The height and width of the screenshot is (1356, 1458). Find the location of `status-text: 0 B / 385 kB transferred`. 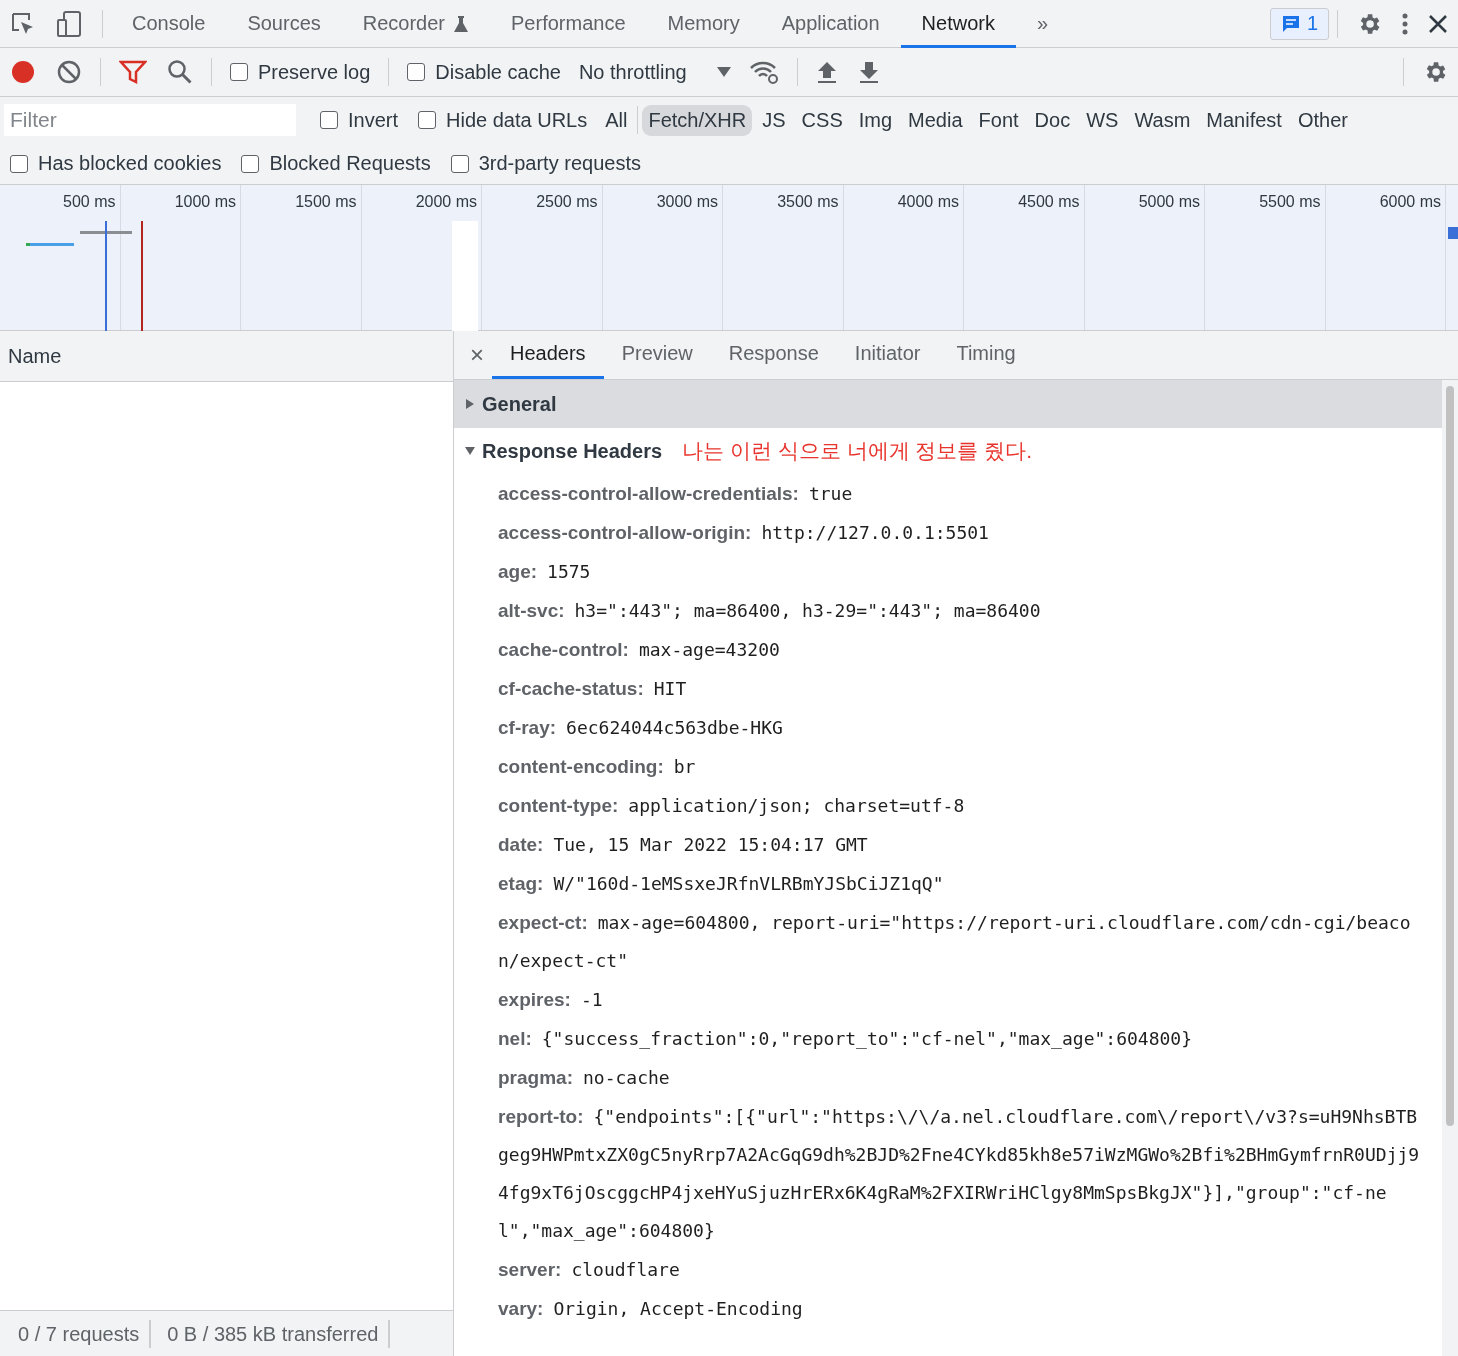

status-text: 0 B / 385 kB transferred is located at coordinates (274, 1333).